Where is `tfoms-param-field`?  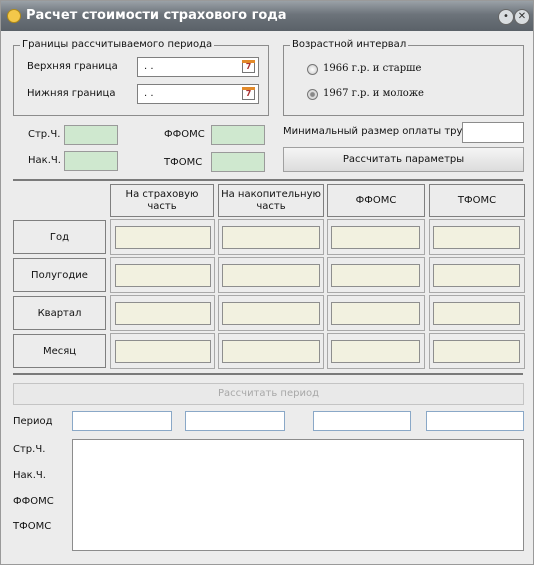
tfoms-param-field is located at coordinates (238, 162).